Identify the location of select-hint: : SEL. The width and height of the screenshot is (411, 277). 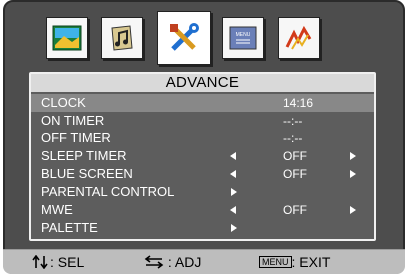
(58, 262).